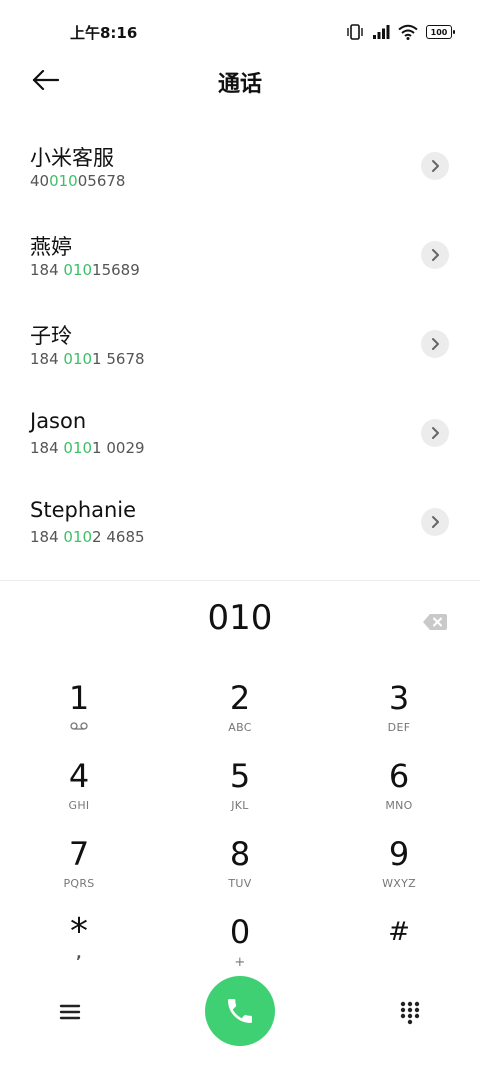 This screenshot has width=480, height=1066. What do you see at coordinates (240, 253) in the screenshot?
I see `contact-row: 燕婷 184 01015689` at bounding box center [240, 253].